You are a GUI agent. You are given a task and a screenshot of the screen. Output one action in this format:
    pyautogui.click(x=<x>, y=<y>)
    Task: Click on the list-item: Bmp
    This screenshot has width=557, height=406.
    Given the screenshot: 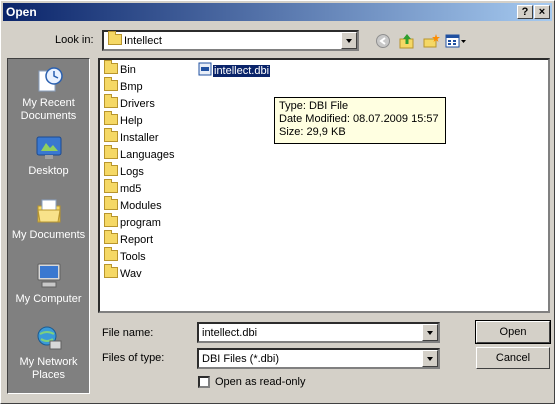 What is the action you would take?
    pyautogui.click(x=123, y=86)
    